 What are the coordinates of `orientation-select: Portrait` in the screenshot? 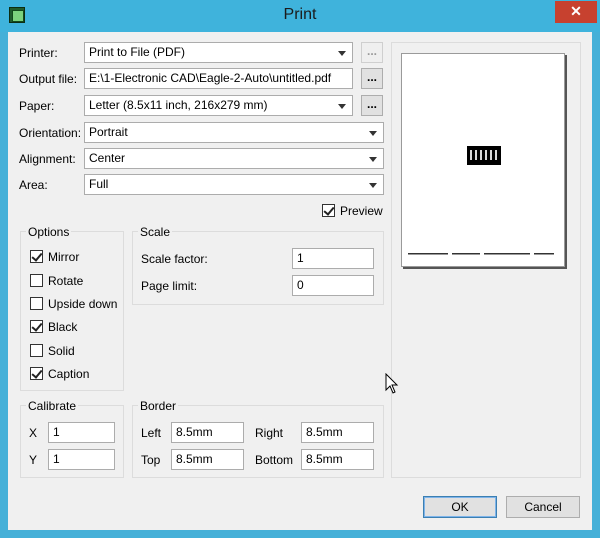 It's located at (234, 132).